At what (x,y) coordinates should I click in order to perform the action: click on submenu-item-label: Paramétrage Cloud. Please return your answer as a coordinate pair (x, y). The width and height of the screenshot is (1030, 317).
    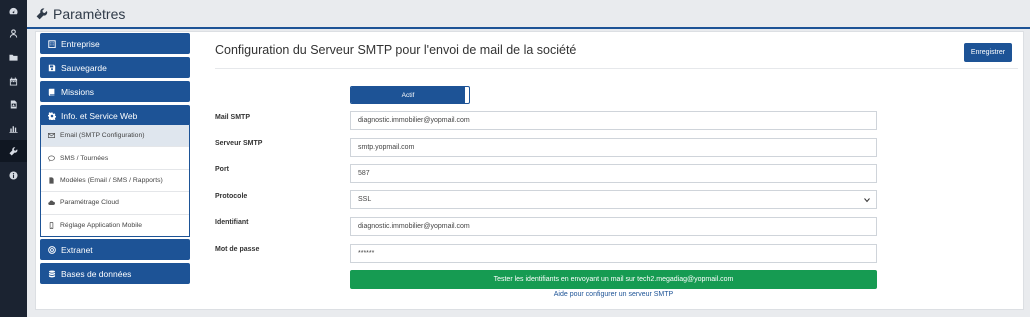
    Looking at the image, I should click on (89, 203).